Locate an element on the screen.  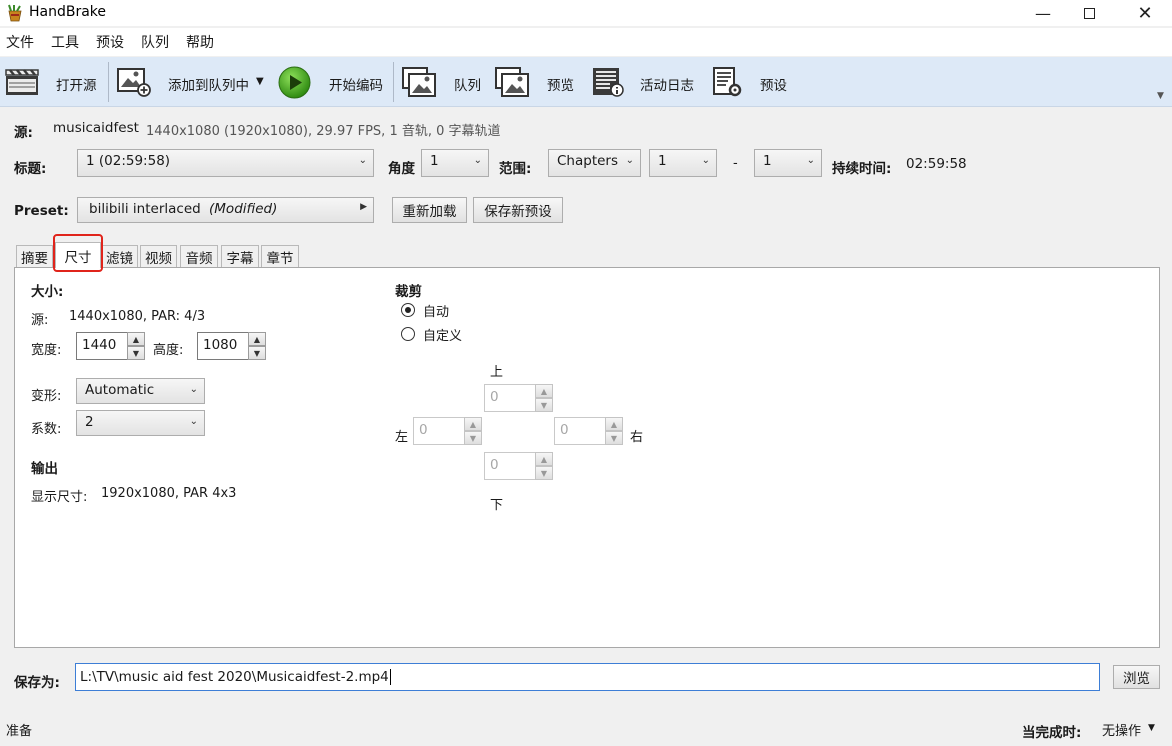
close-icon: ✕ is located at coordinates (1145, 13).